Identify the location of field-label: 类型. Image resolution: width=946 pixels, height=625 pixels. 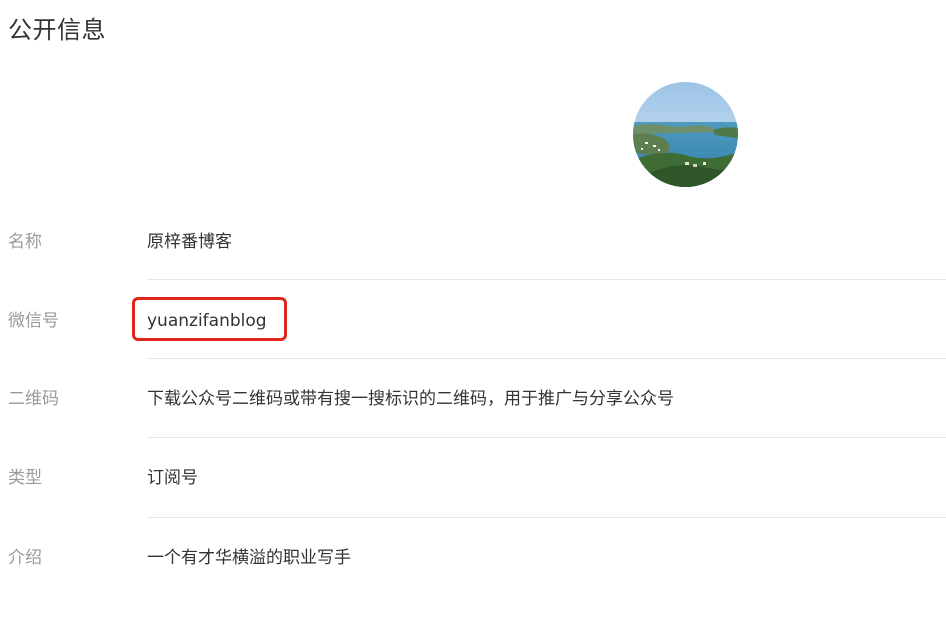
(25, 478).